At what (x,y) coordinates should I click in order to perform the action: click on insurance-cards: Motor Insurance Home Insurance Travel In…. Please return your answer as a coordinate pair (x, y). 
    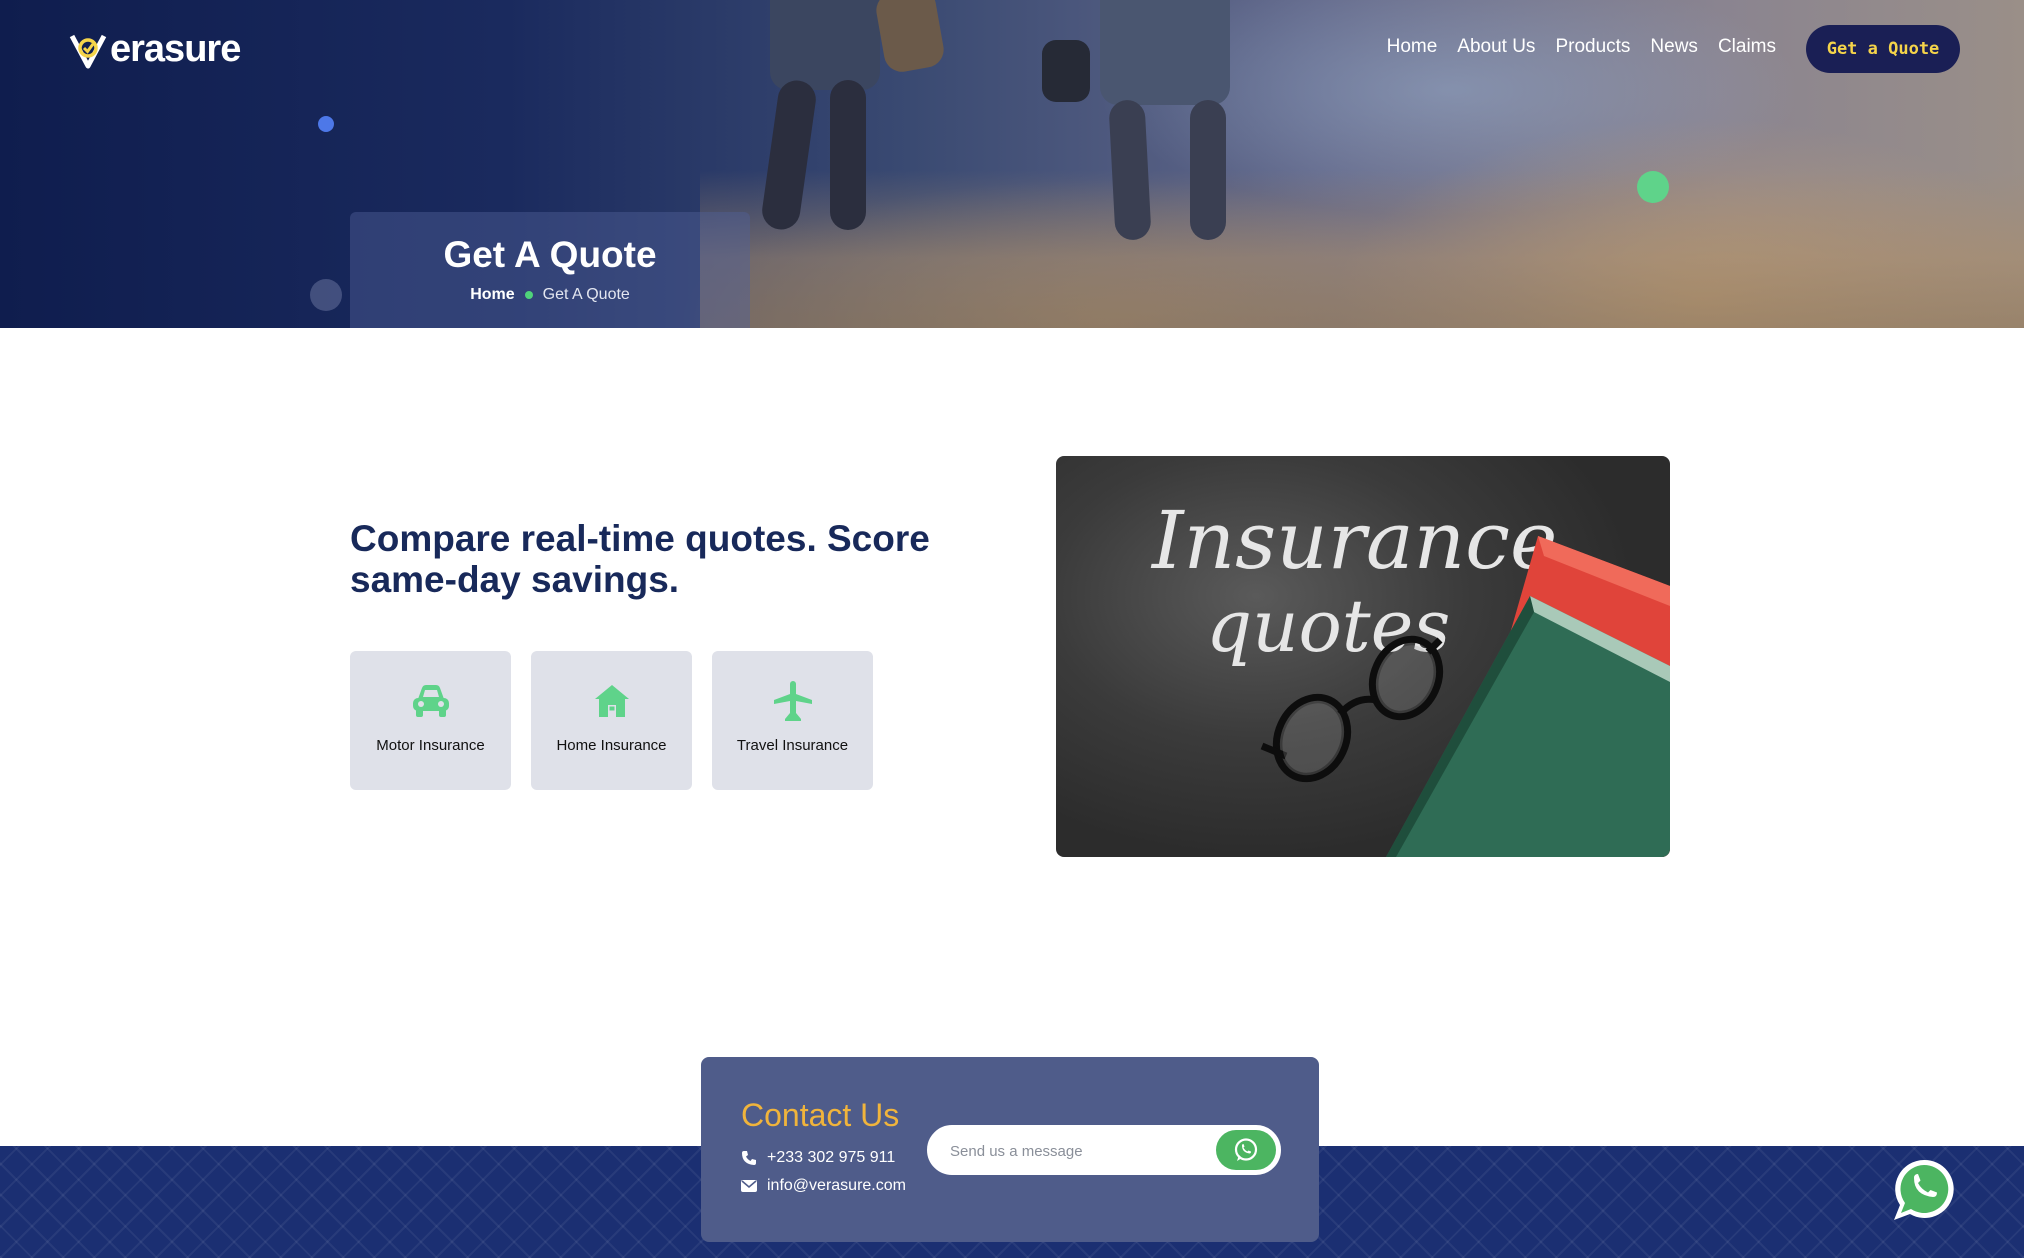
    Looking at the image, I should click on (611, 720).